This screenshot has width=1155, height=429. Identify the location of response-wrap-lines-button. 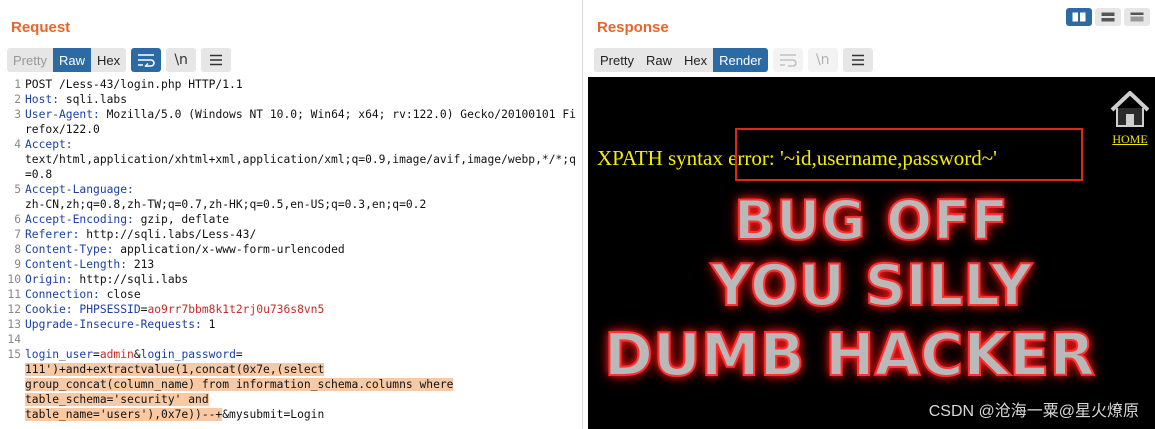
(787, 60).